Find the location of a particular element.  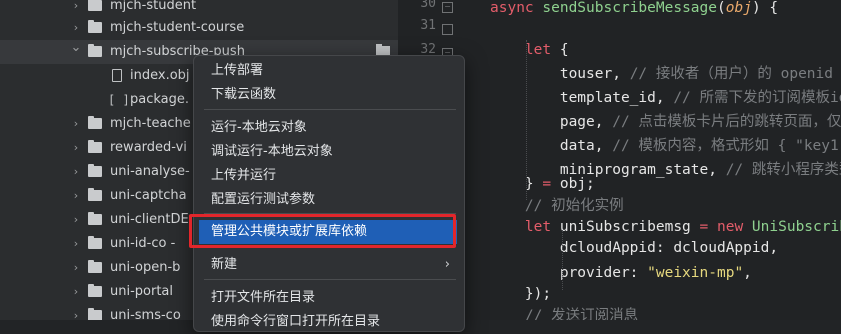

code-token: ( is located at coordinates (721, 8).